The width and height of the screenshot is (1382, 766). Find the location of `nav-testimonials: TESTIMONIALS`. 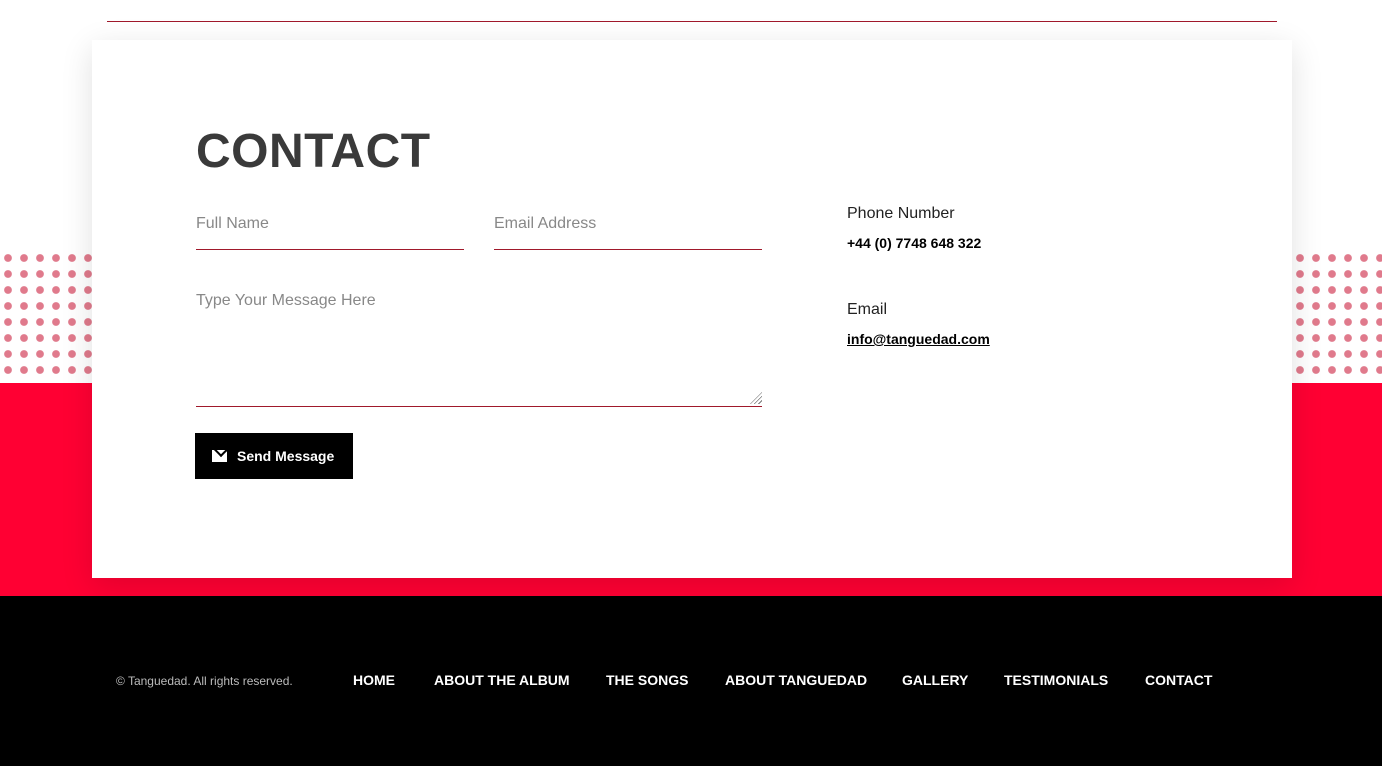

nav-testimonials: TESTIMONIALS is located at coordinates (1056, 680).